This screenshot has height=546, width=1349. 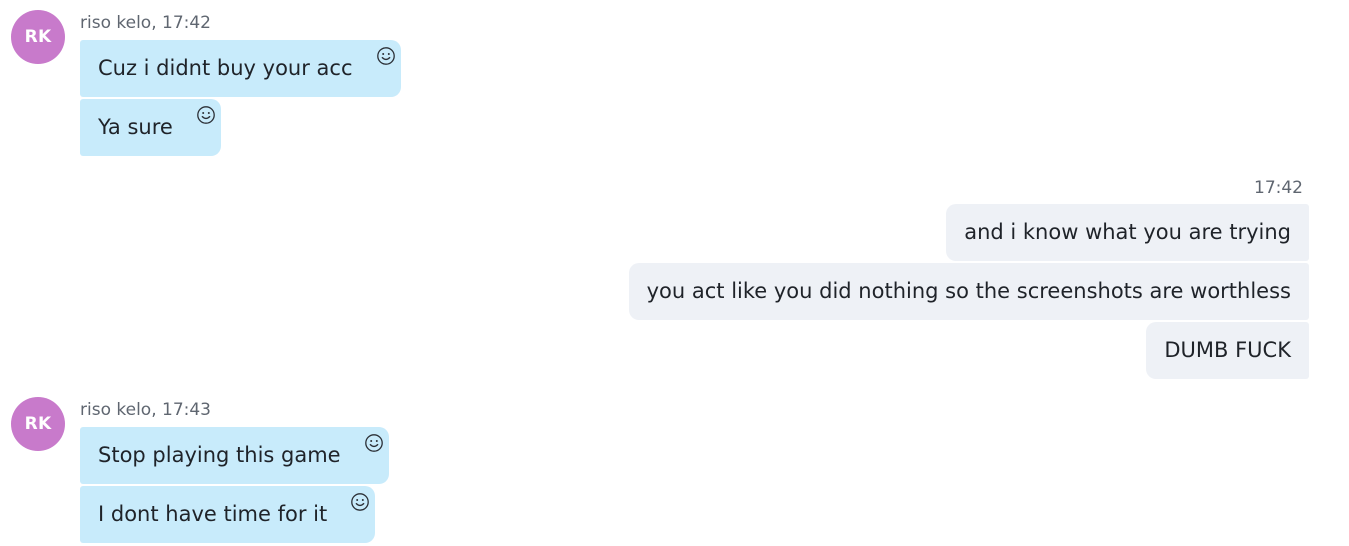 What do you see at coordinates (135, 127) in the screenshot?
I see `message-text: Ya sure` at bounding box center [135, 127].